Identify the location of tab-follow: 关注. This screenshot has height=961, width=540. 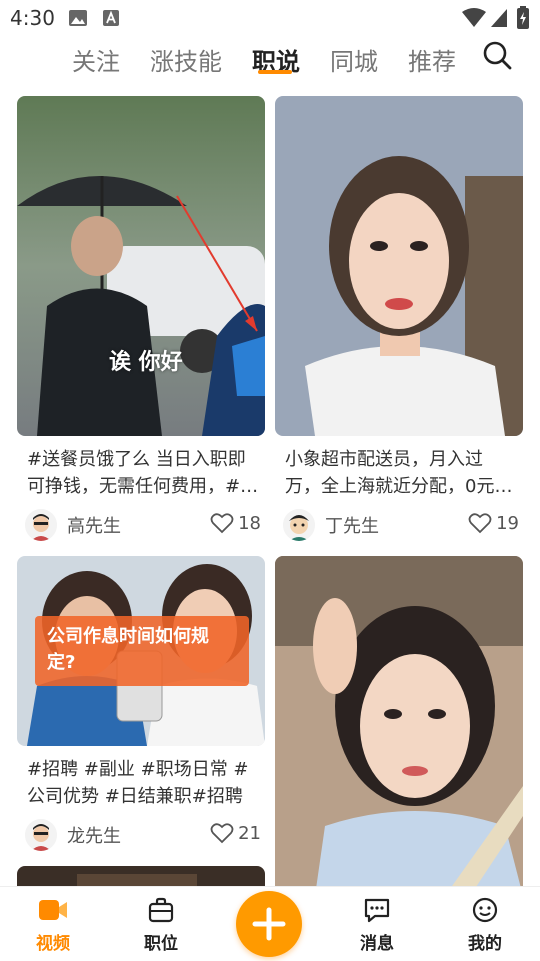
(96, 59).